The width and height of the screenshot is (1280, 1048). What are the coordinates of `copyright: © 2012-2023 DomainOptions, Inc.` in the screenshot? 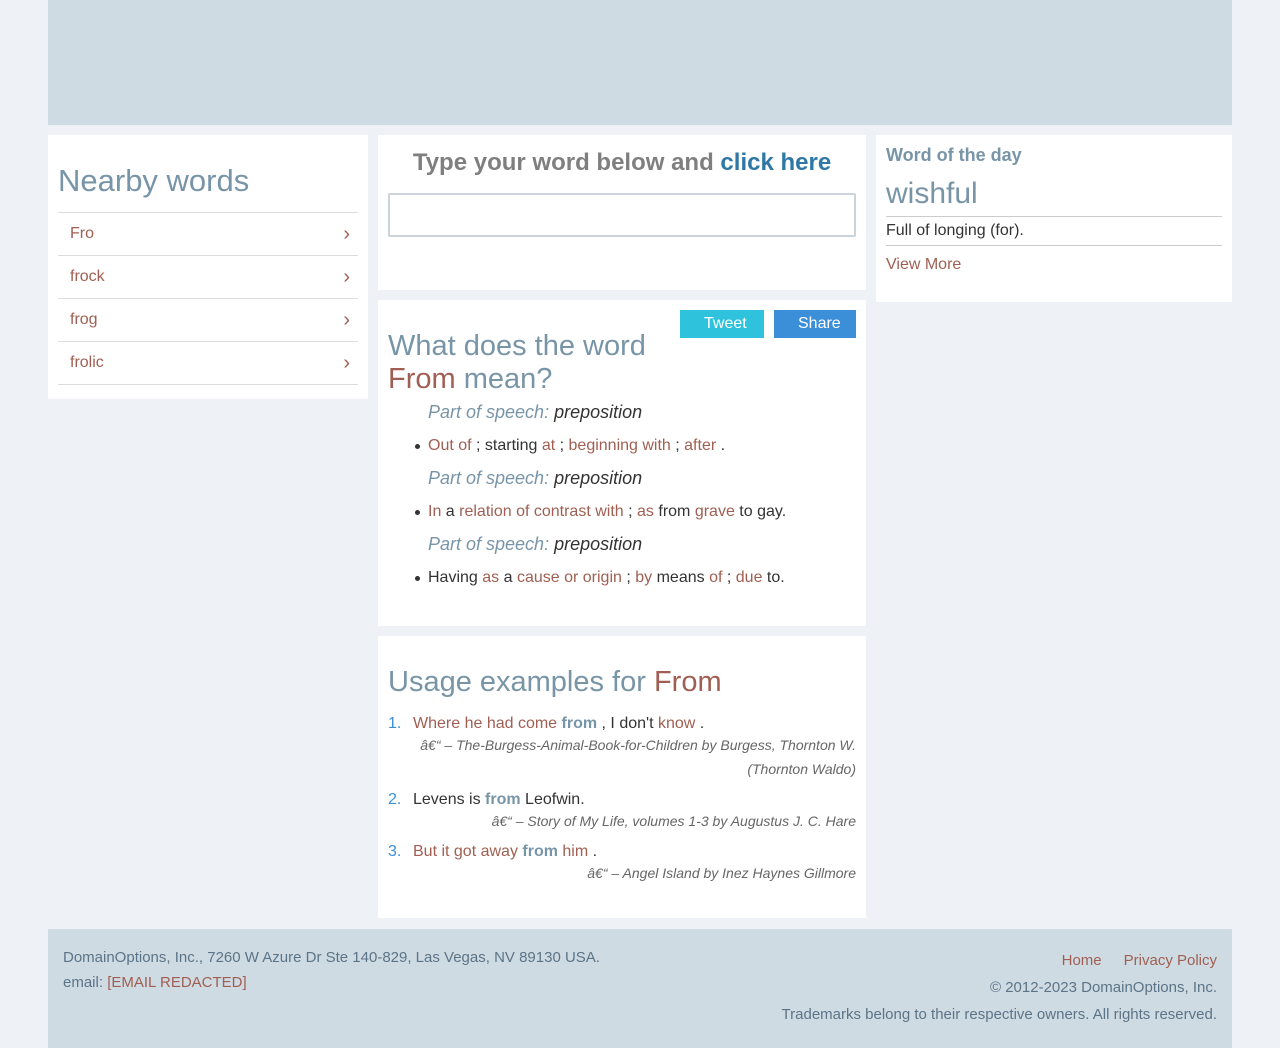 It's located at (1103, 987).